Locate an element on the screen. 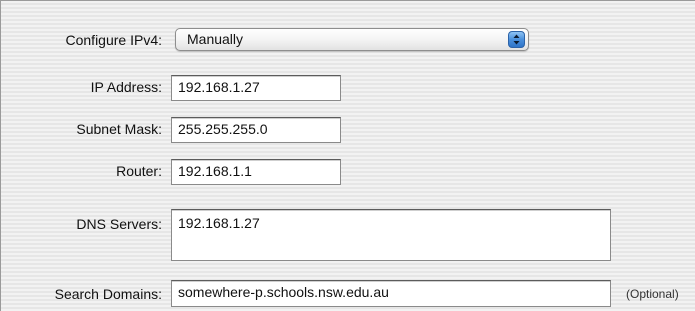  ip-address-label: IP Address: is located at coordinates (126, 87).